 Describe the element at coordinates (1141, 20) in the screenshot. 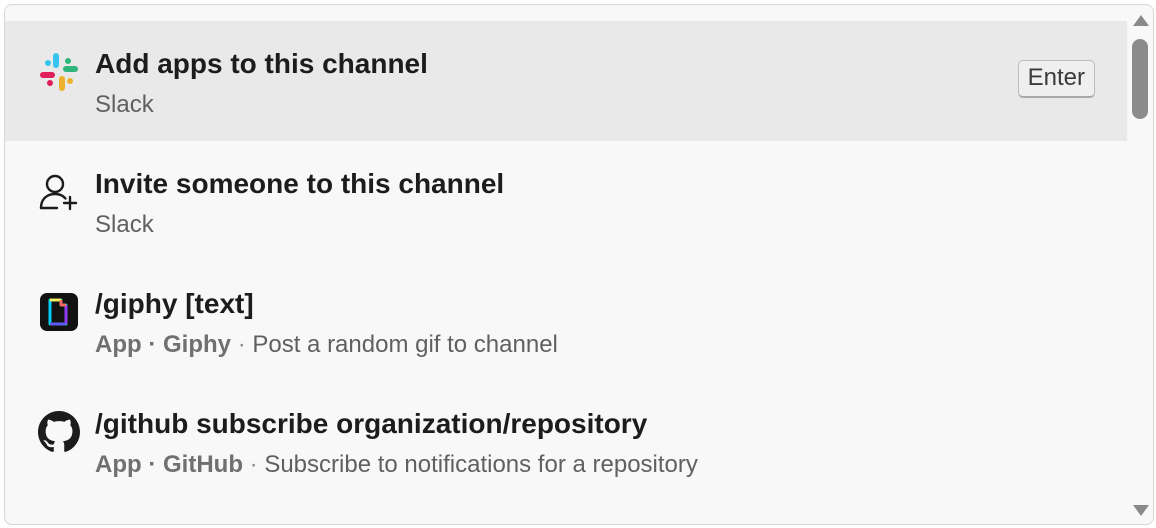

I see `scroll-up-arrow-icon` at that location.